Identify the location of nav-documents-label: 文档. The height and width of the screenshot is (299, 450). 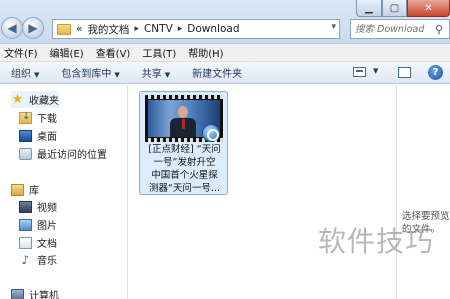
(47, 244).